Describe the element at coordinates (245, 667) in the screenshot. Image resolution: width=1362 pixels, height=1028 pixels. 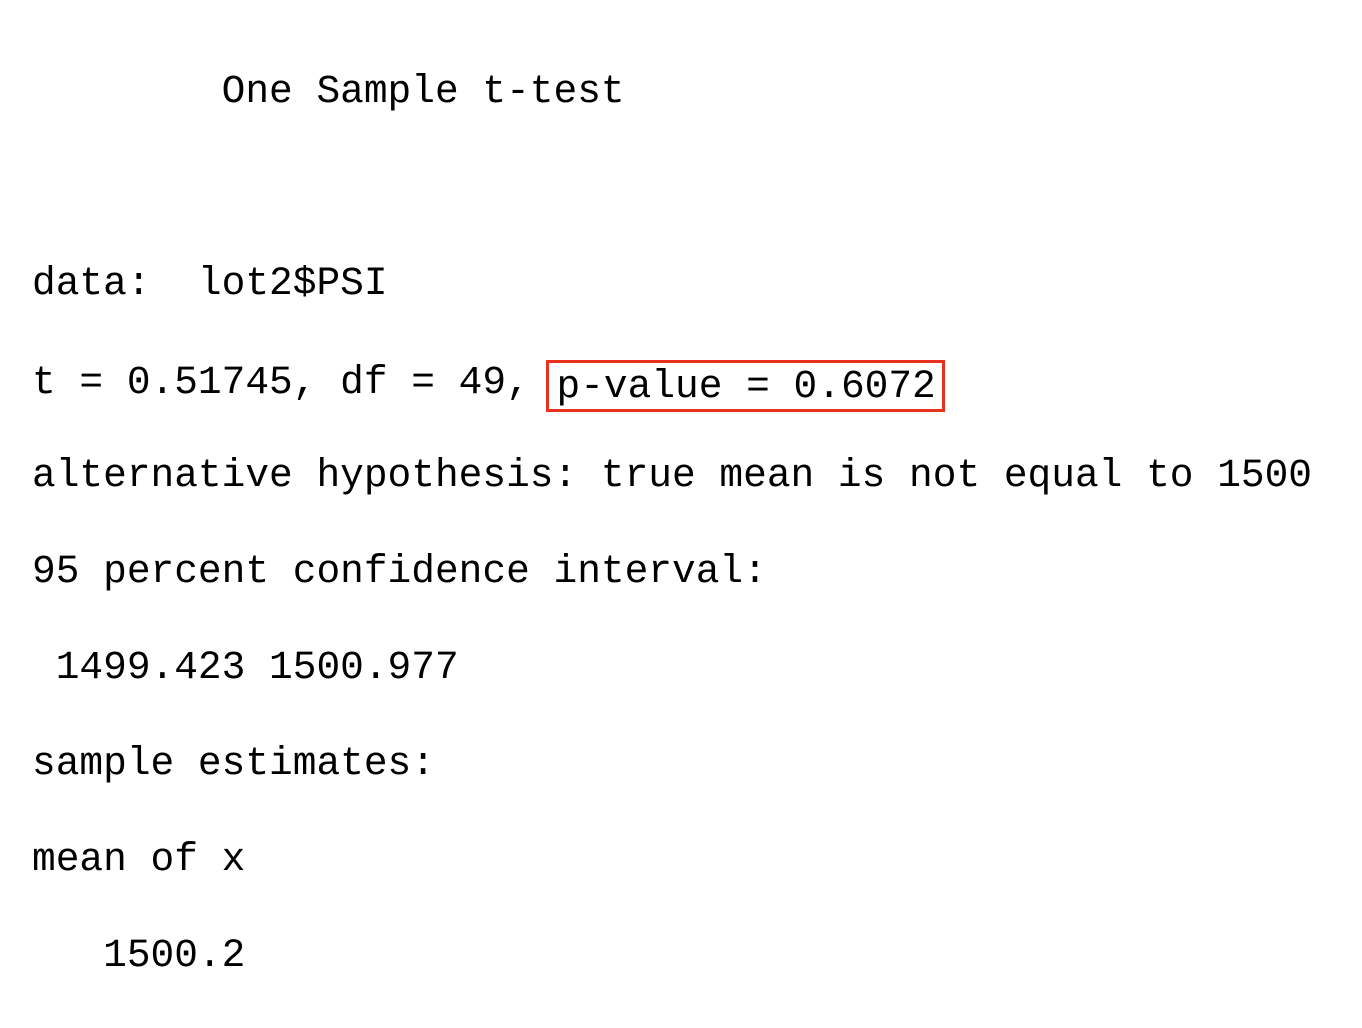
I see `confidence-interval-values: 1499.423 1500.977` at that location.